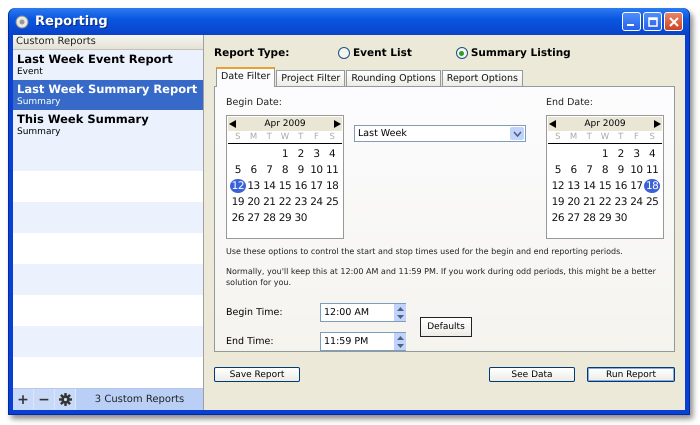  What do you see at coordinates (673, 21) in the screenshot?
I see `close-button` at bounding box center [673, 21].